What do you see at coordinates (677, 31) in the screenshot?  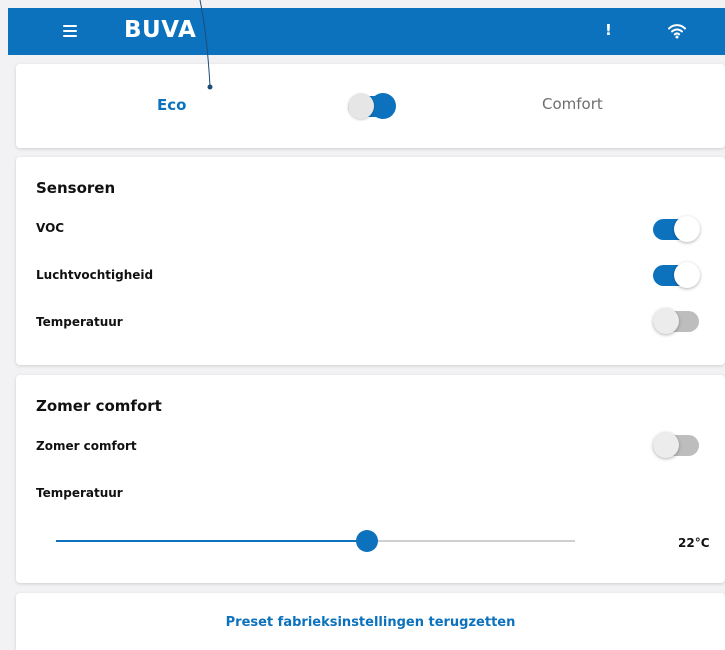 I see `wifi-icon` at bounding box center [677, 31].